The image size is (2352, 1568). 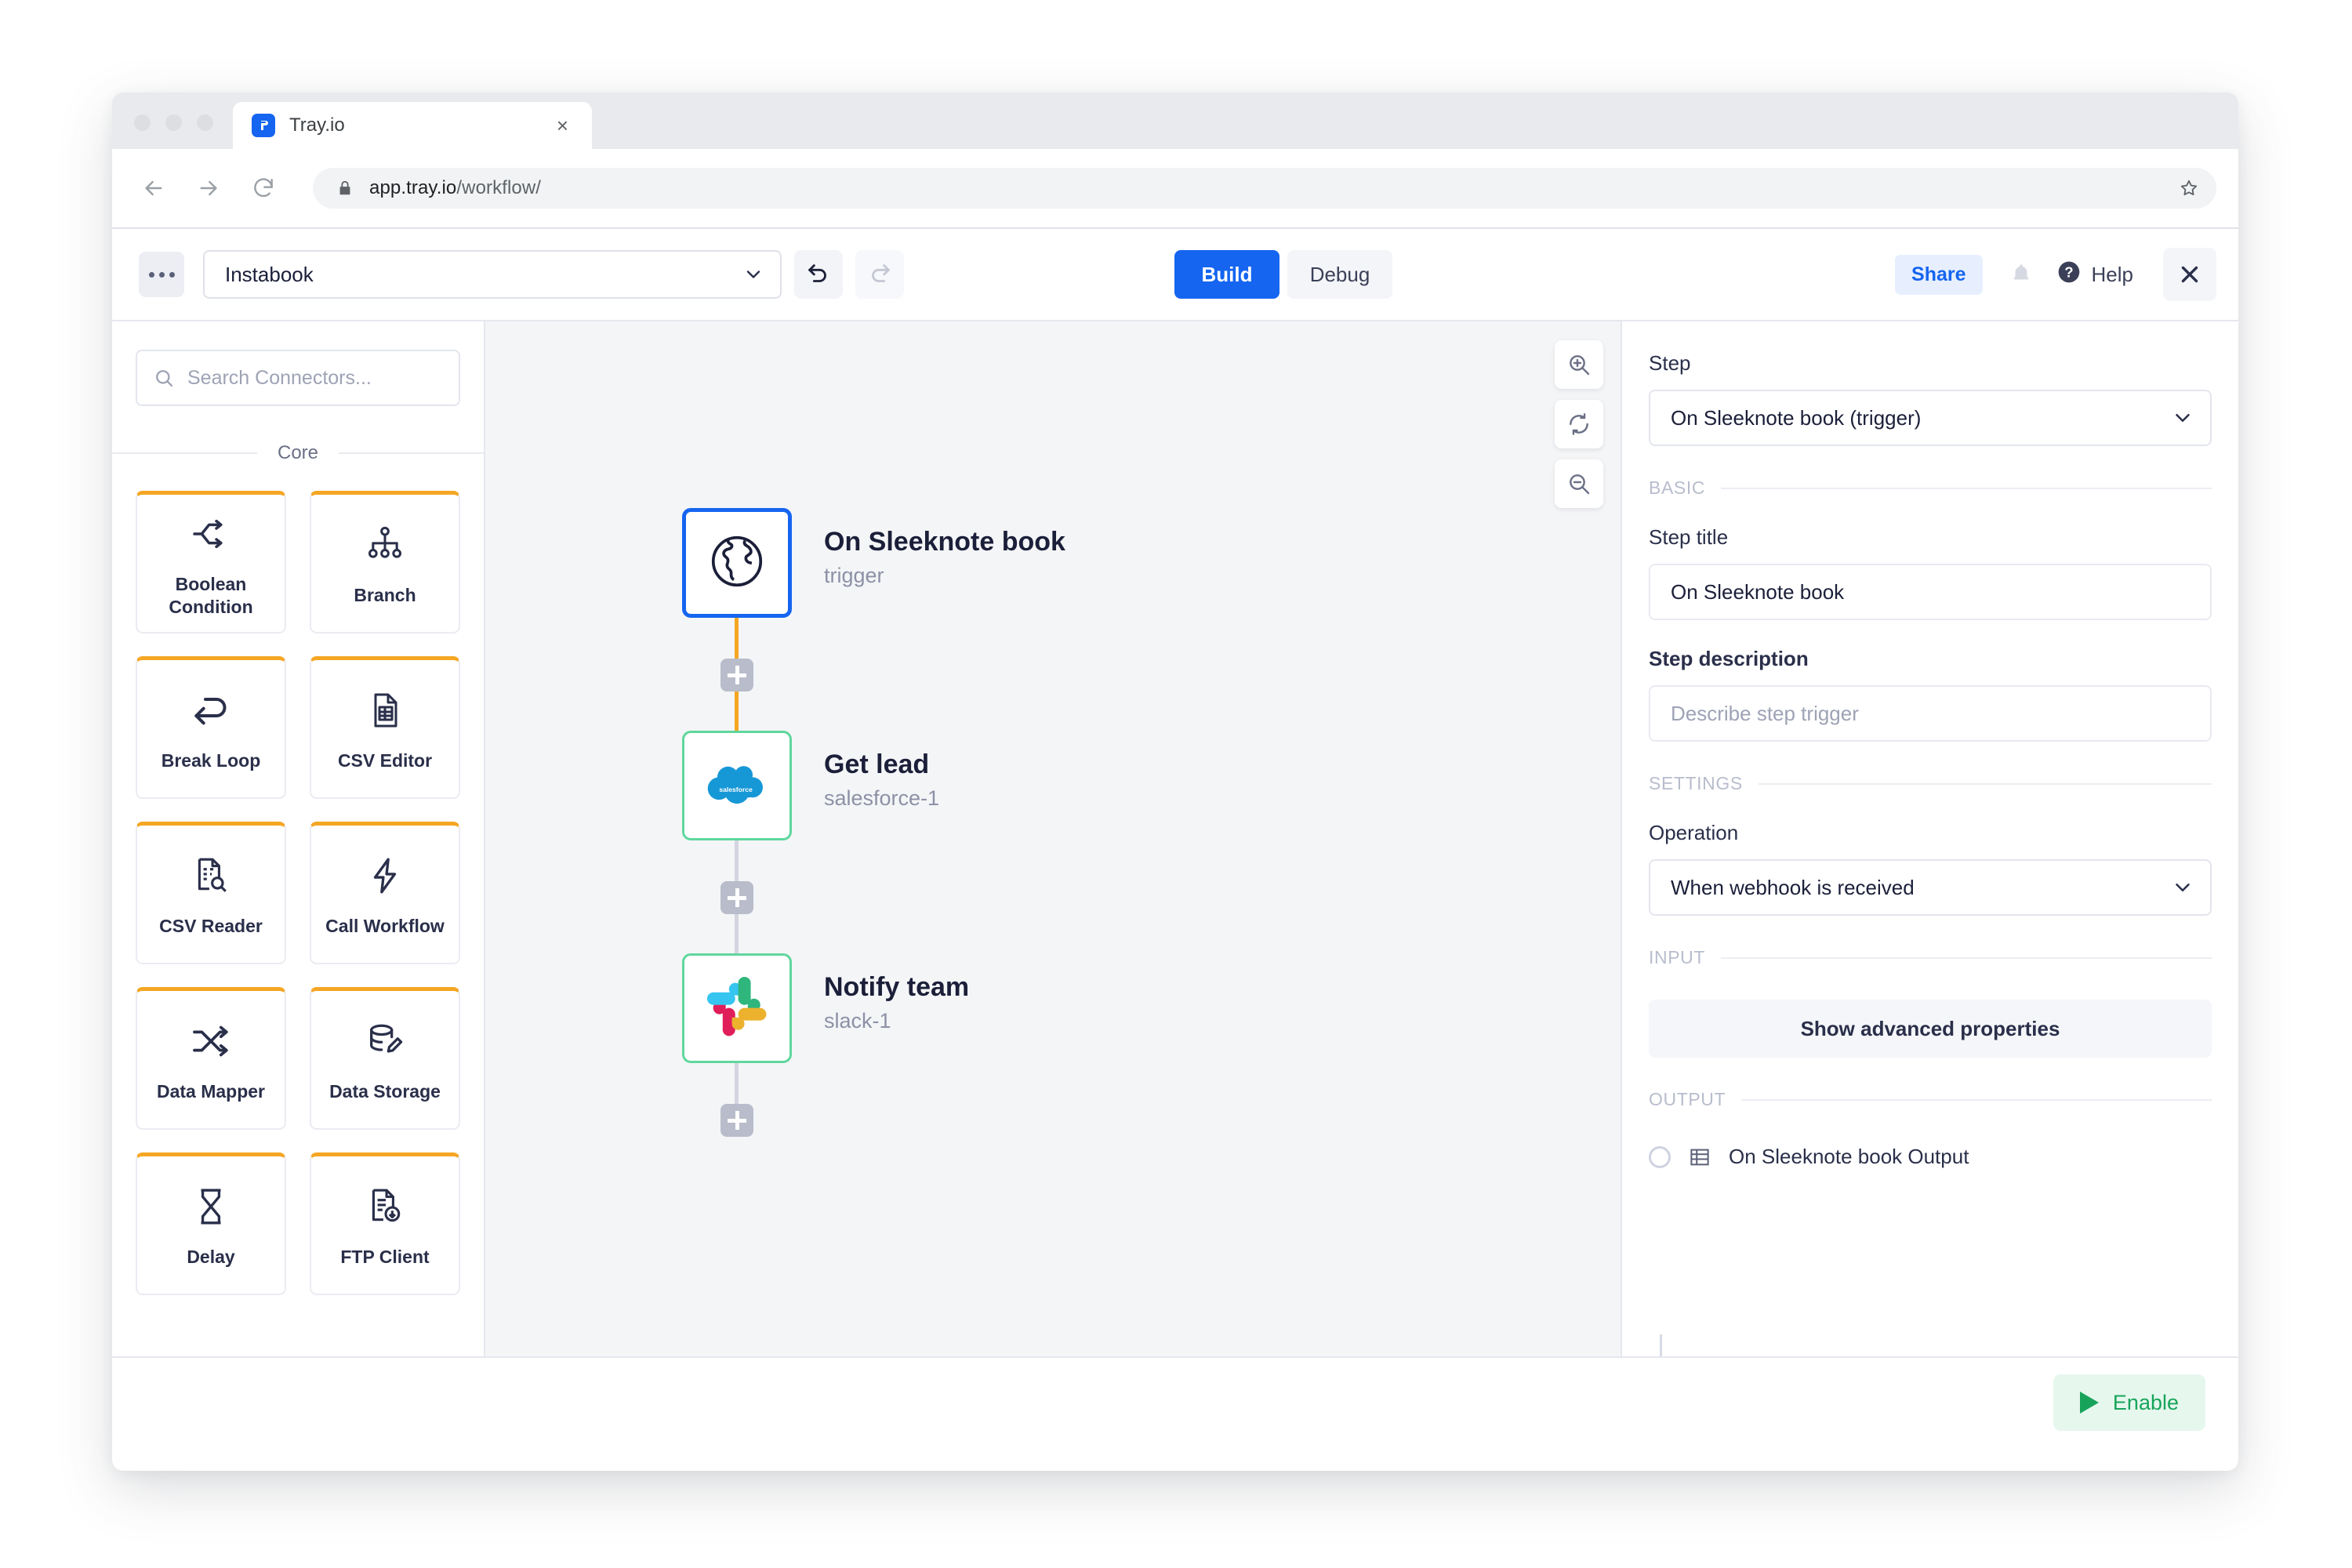 What do you see at coordinates (1696, 783) in the screenshot?
I see `settings-section-label: SETTINGS` at bounding box center [1696, 783].